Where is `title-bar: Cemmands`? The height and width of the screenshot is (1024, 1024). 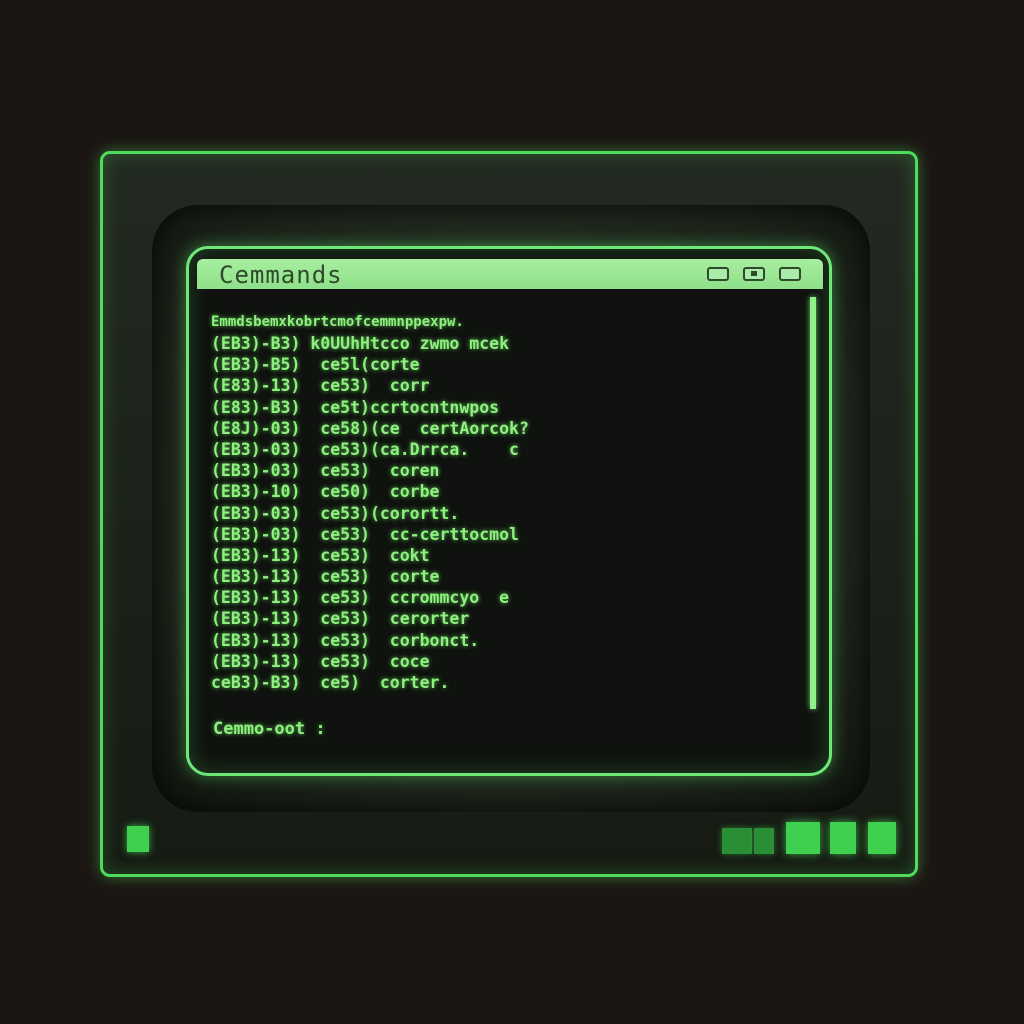 title-bar: Cemmands is located at coordinates (510, 274).